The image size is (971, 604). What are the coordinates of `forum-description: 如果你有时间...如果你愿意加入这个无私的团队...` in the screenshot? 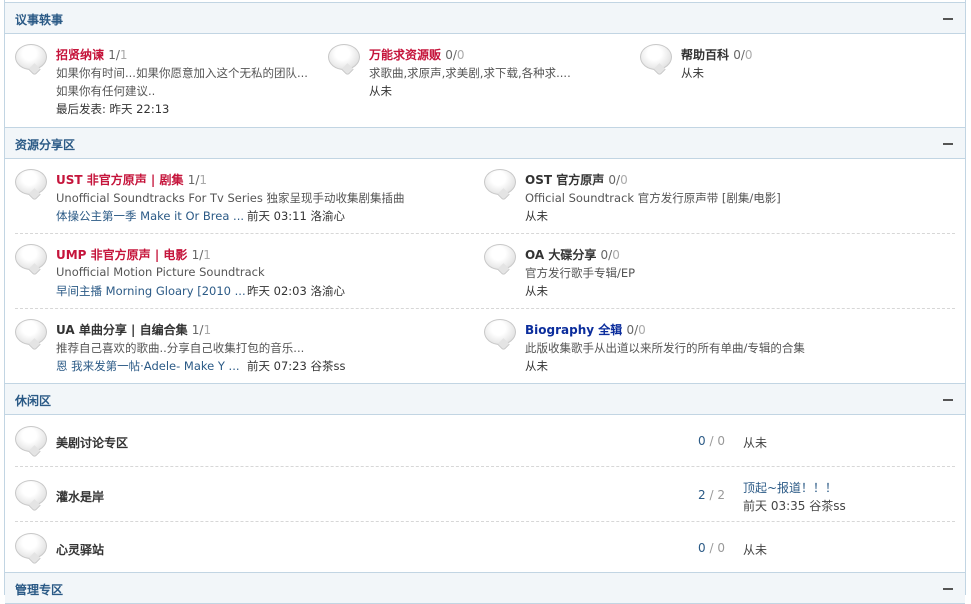 It's located at (182, 73).